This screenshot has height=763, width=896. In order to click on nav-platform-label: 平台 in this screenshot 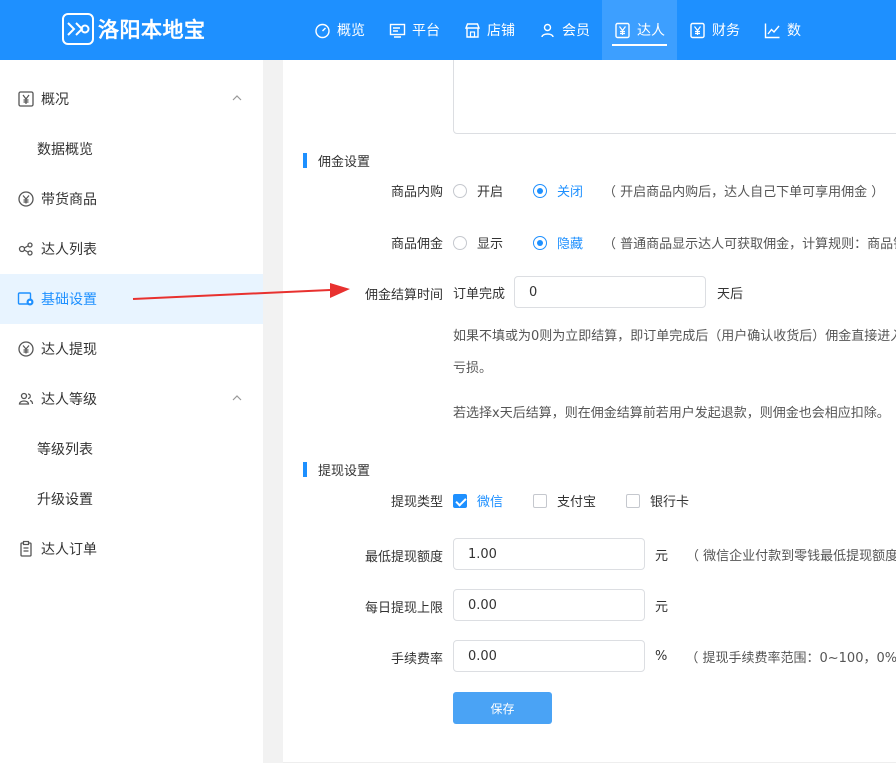, I will do `click(426, 31)`.